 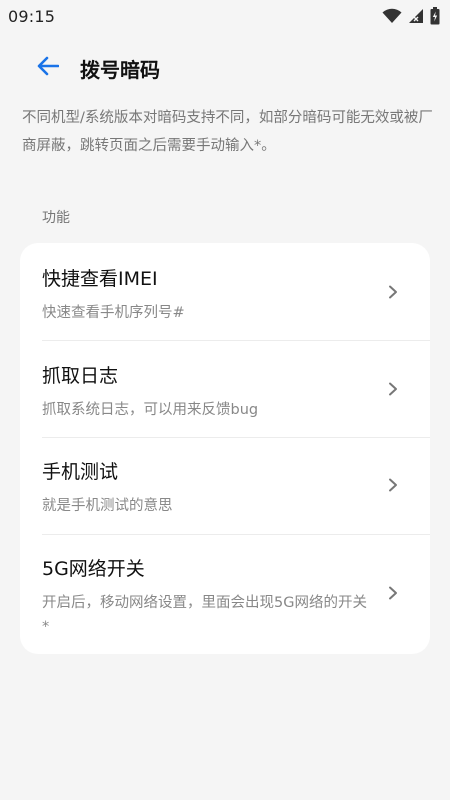 What do you see at coordinates (107, 506) in the screenshot?
I see `item-desc: 就是手机测试的意思` at bounding box center [107, 506].